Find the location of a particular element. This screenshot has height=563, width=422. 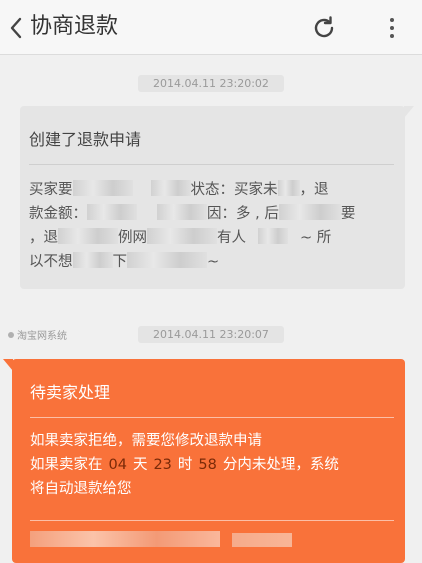

countdown-hours: 23 is located at coordinates (162, 465).